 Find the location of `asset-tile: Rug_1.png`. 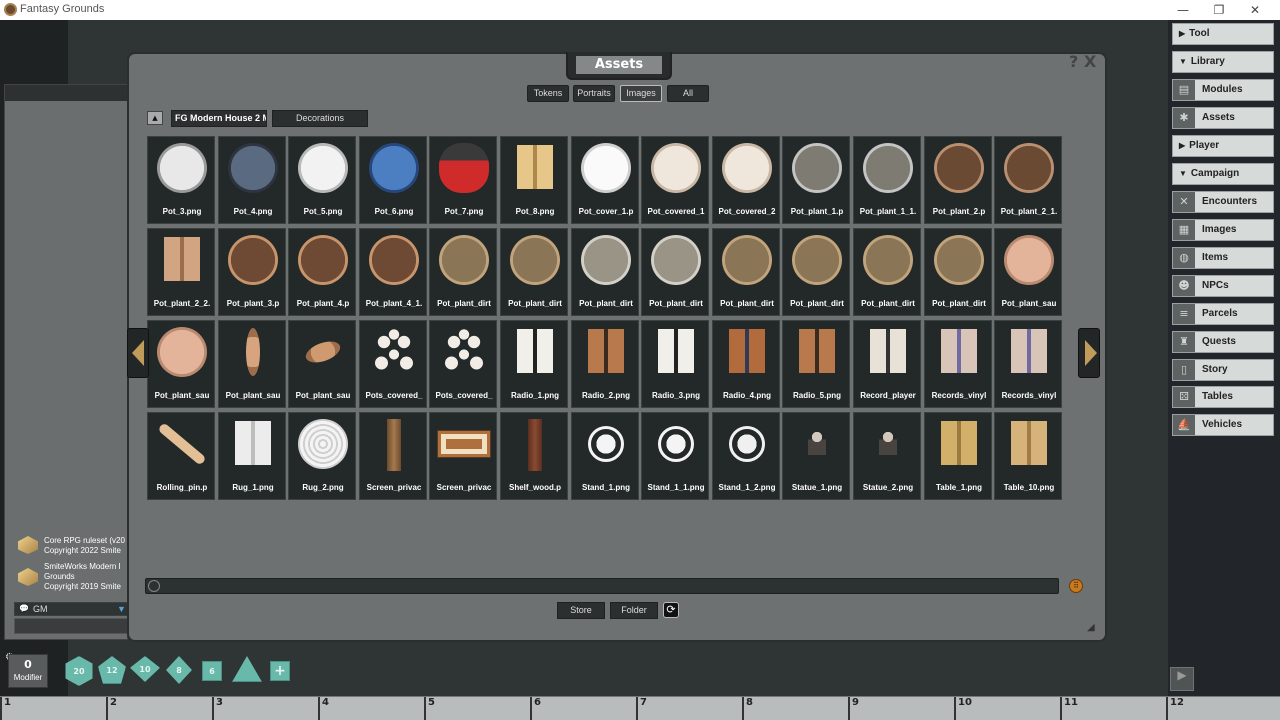

asset-tile: Rug_1.png is located at coordinates (252, 456).